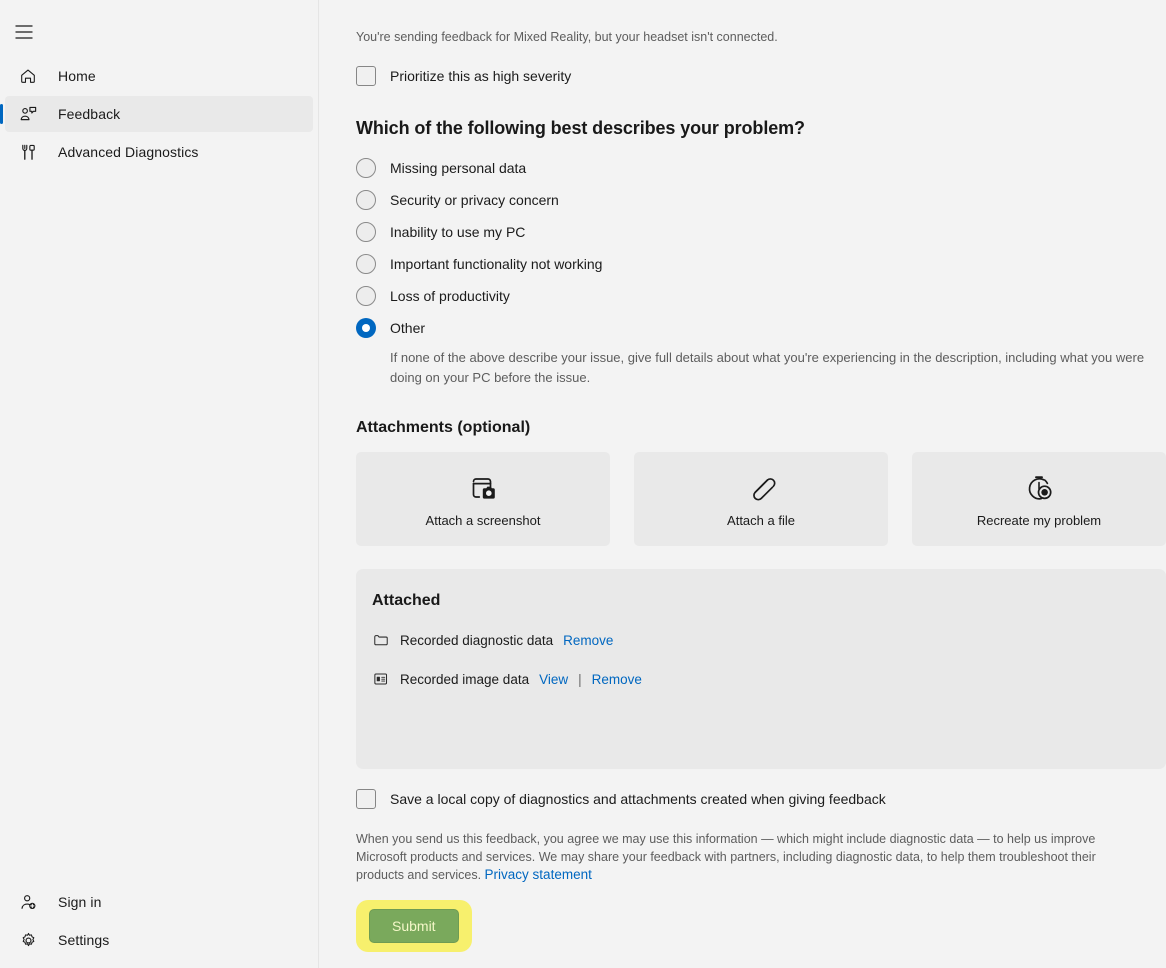 The image size is (1166, 968). What do you see at coordinates (450, 296) in the screenshot?
I see `radio-label: Loss of productivity` at bounding box center [450, 296].